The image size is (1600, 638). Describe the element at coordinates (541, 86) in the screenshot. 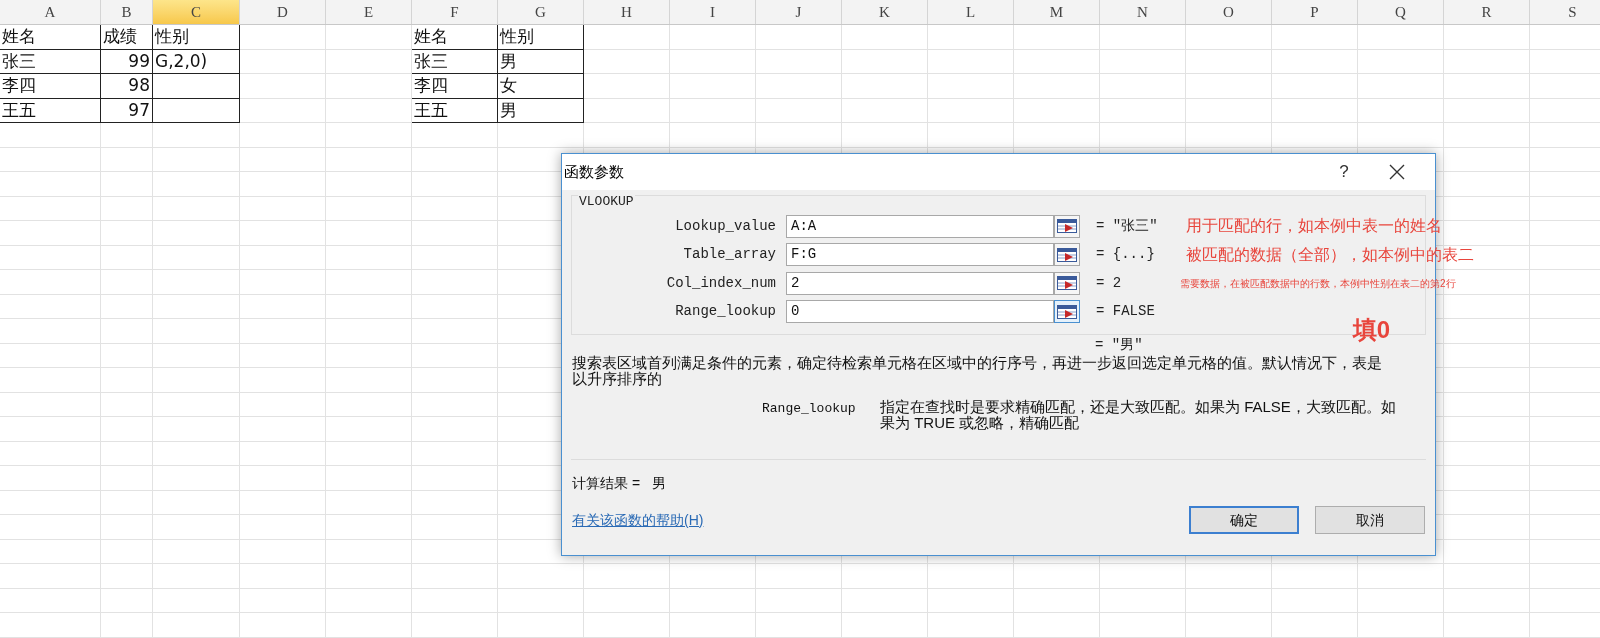

I see `table-cell: 女` at that location.